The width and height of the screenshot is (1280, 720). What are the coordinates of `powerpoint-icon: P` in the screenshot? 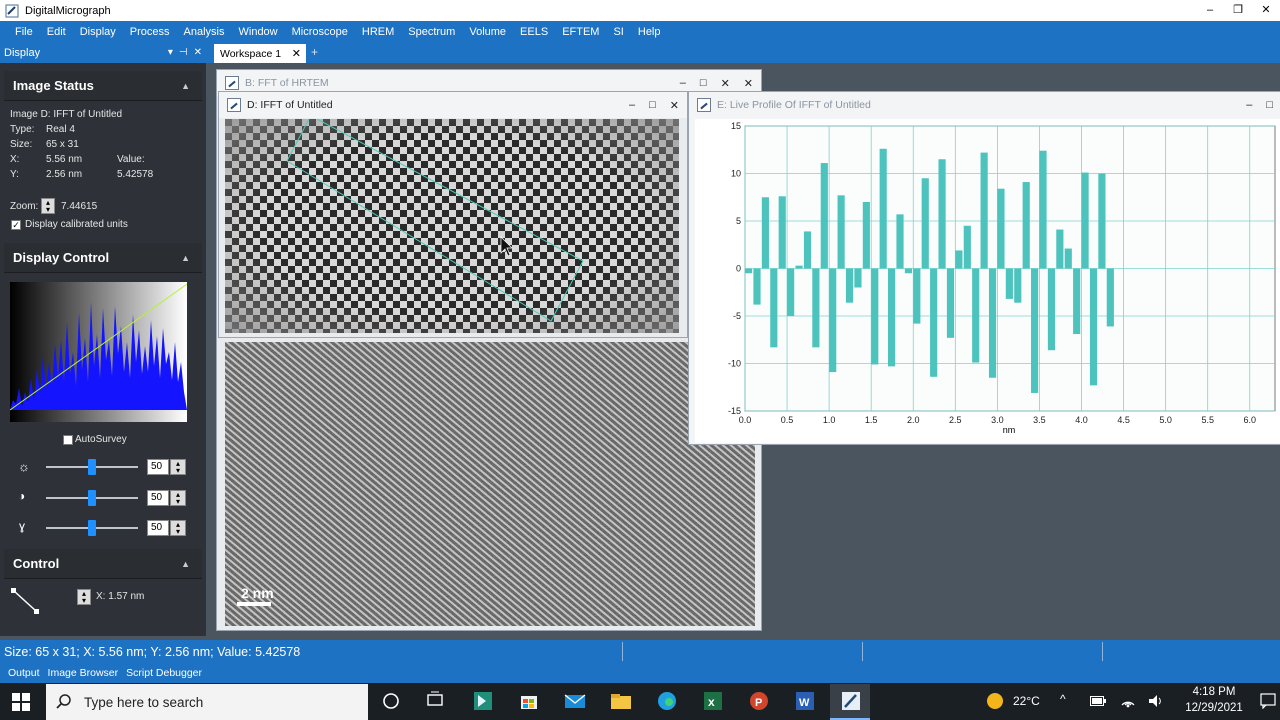 It's located at (759, 701).